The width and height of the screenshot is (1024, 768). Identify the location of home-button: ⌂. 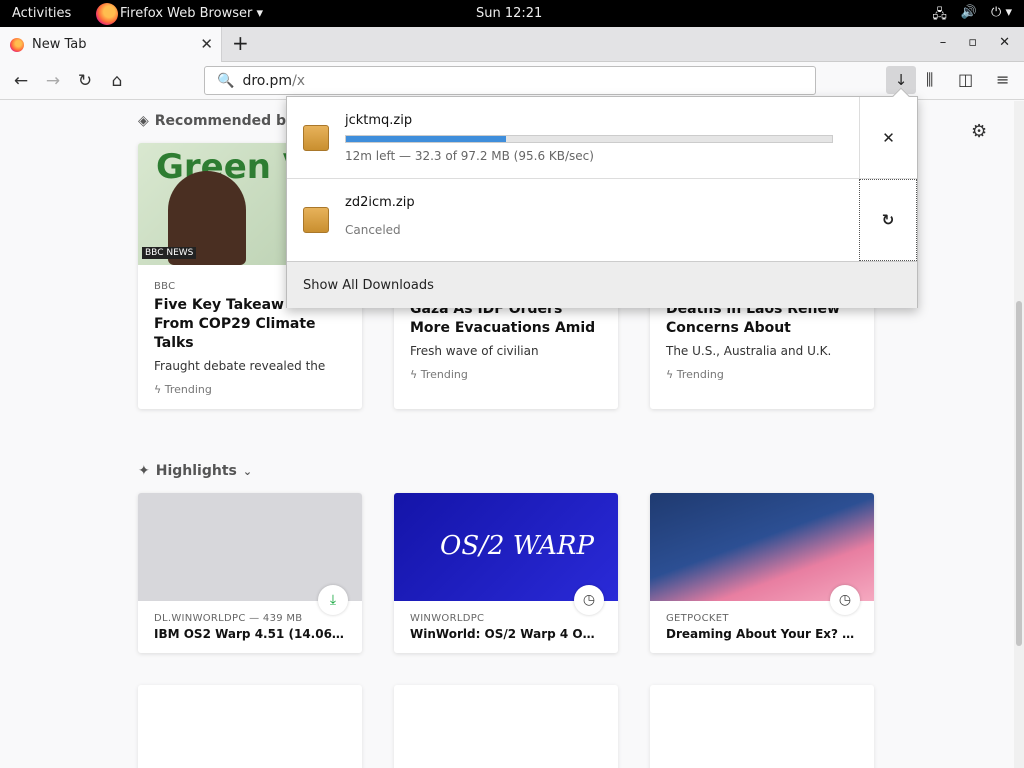
(117, 81).